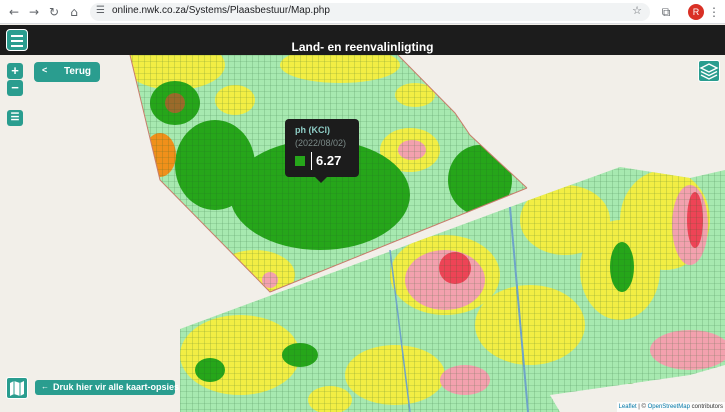 The width and height of the screenshot is (725, 412). Describe the element at coordinates (78, 71) in the screenshot. I see `back-button-label: Terug` at that location.